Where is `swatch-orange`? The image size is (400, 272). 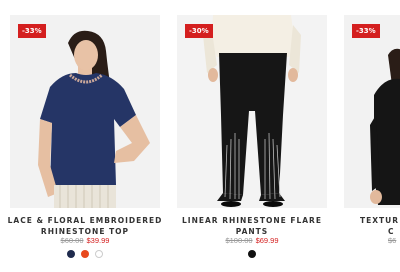 swatch-orange is located at coordinates (85, 254).